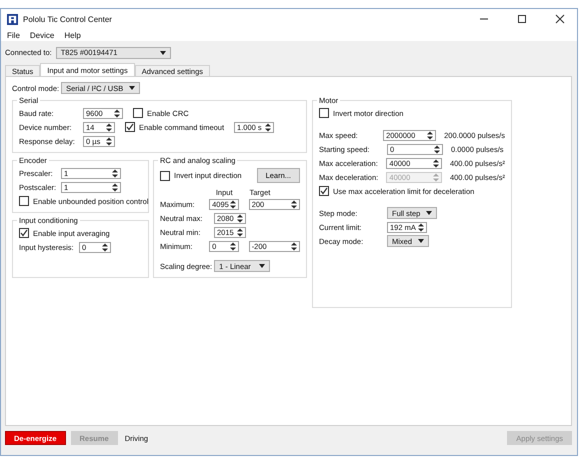 Image resolution: width=581 pixels, height=465 pixels. I want to click on maximize-icon, so click(522, 19).